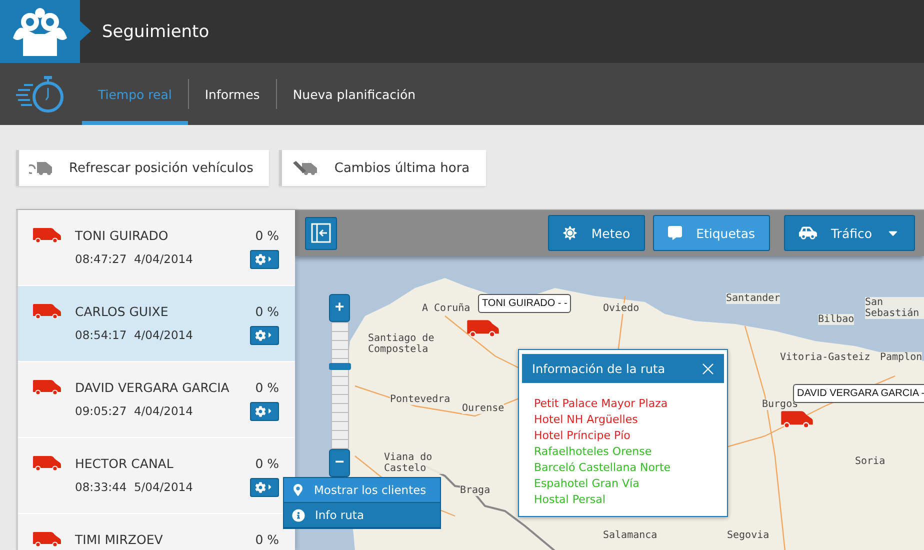  I want to click on city-label: Pontevedra, so click(420, 399).